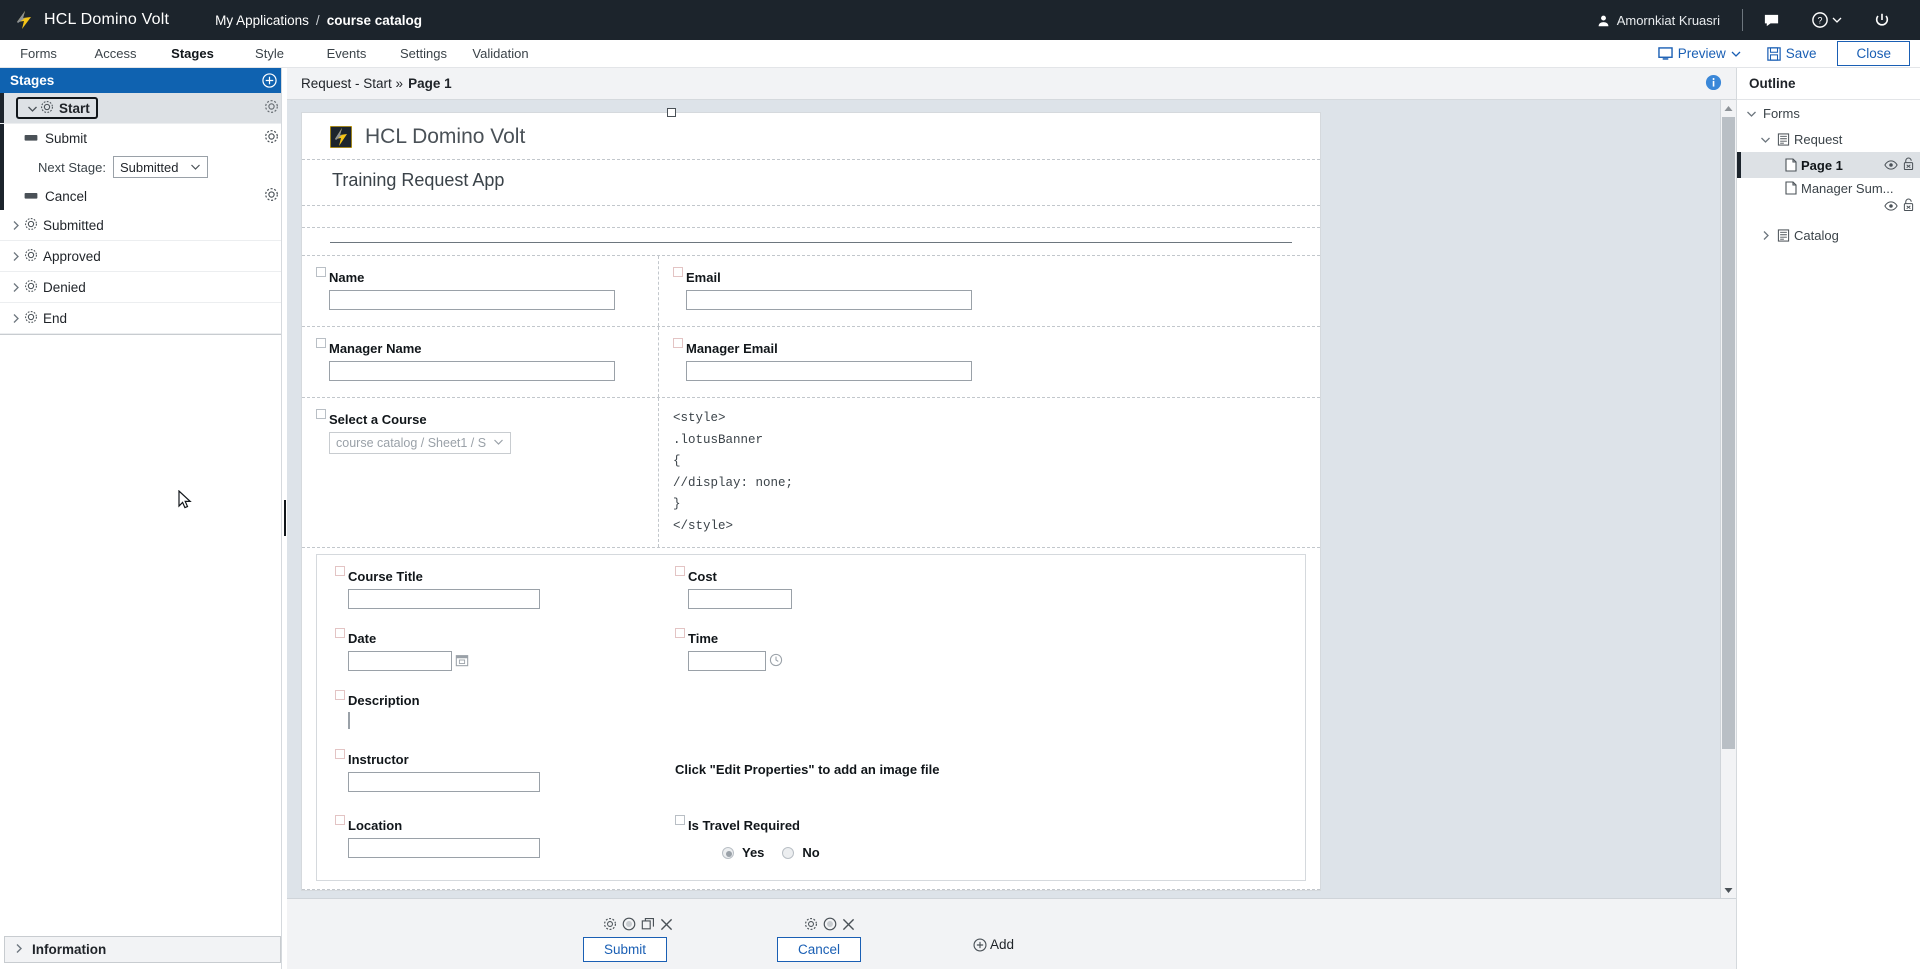  What do you see at coordinates (788, 852) in the screenshot?
I see `radio-no` at bounding box center [788, 852].